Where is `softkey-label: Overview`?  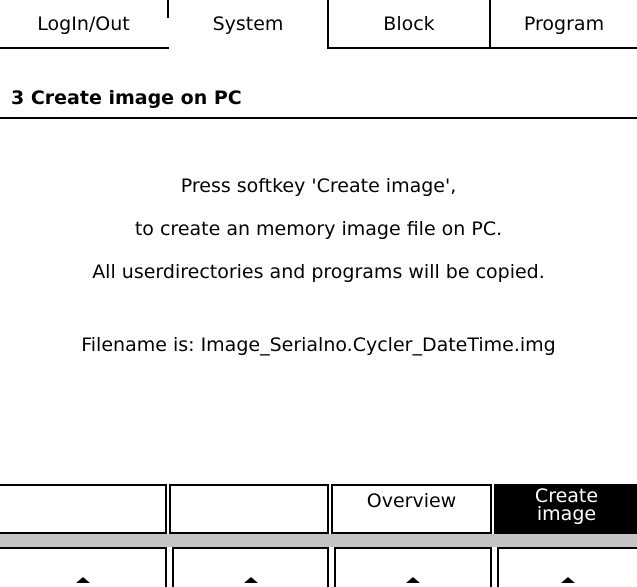
softkey-label: Overview is located at coordinates (411, 501).